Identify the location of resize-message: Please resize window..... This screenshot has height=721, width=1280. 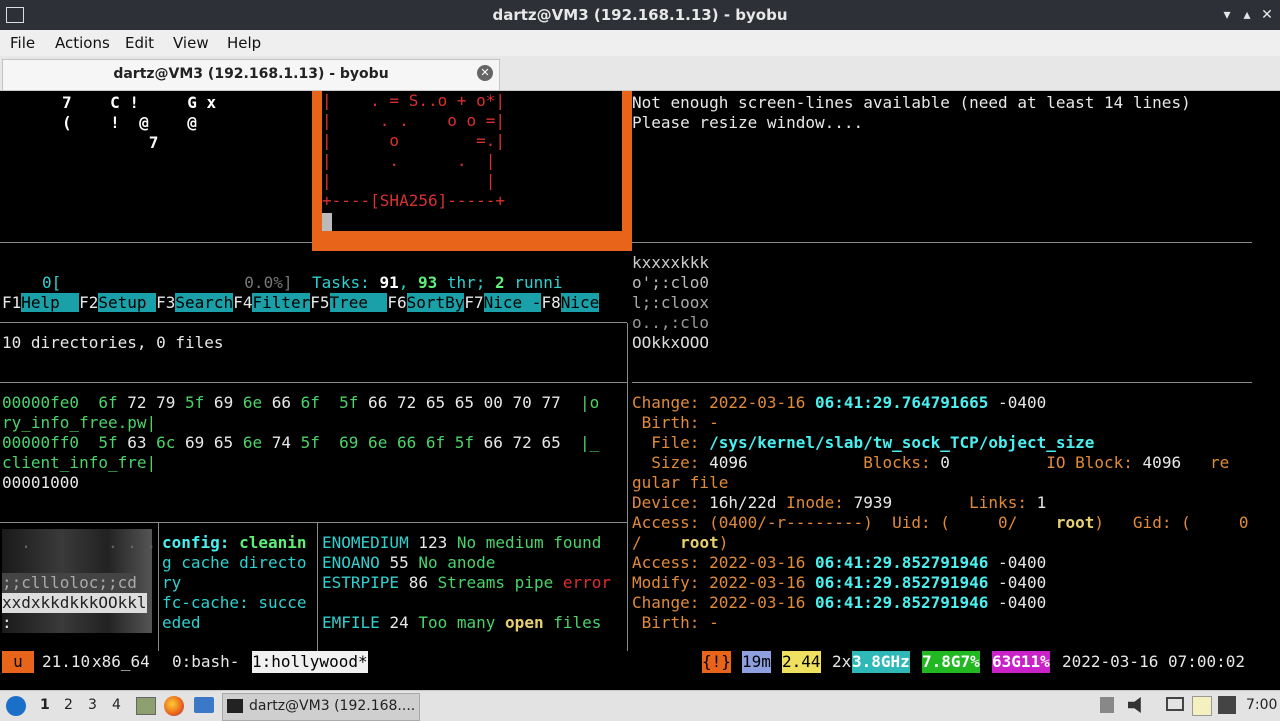
(748, 122).